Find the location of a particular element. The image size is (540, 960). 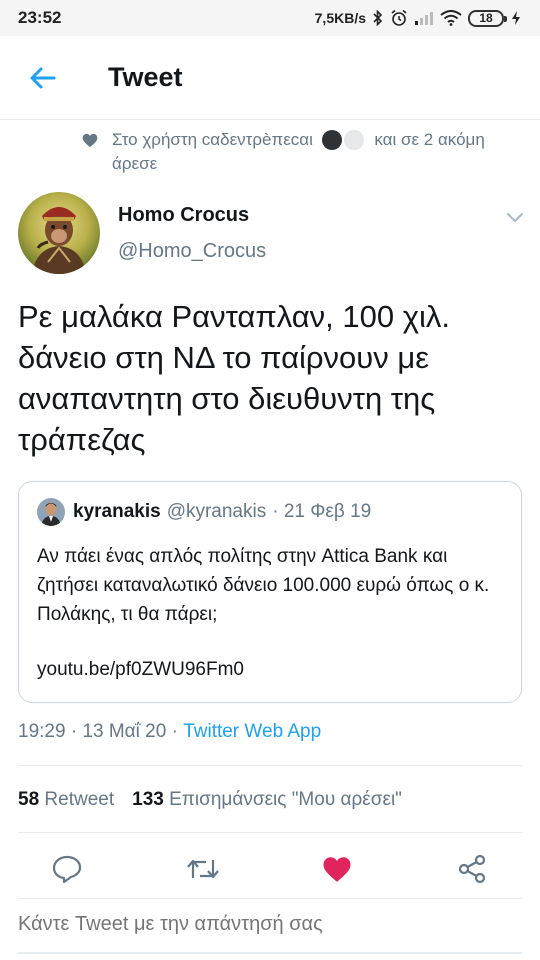

status-time: 23:52 is located at coordinates (40, 17).